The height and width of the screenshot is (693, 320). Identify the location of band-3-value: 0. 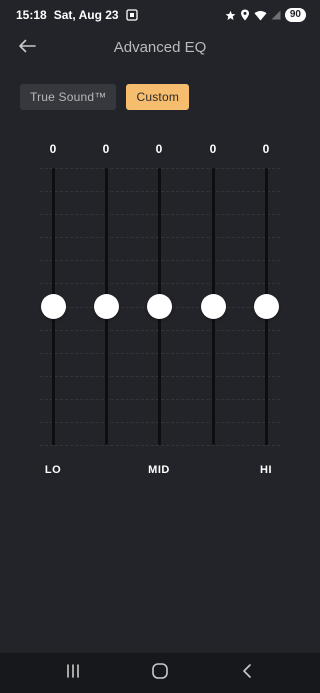
(159, 149).